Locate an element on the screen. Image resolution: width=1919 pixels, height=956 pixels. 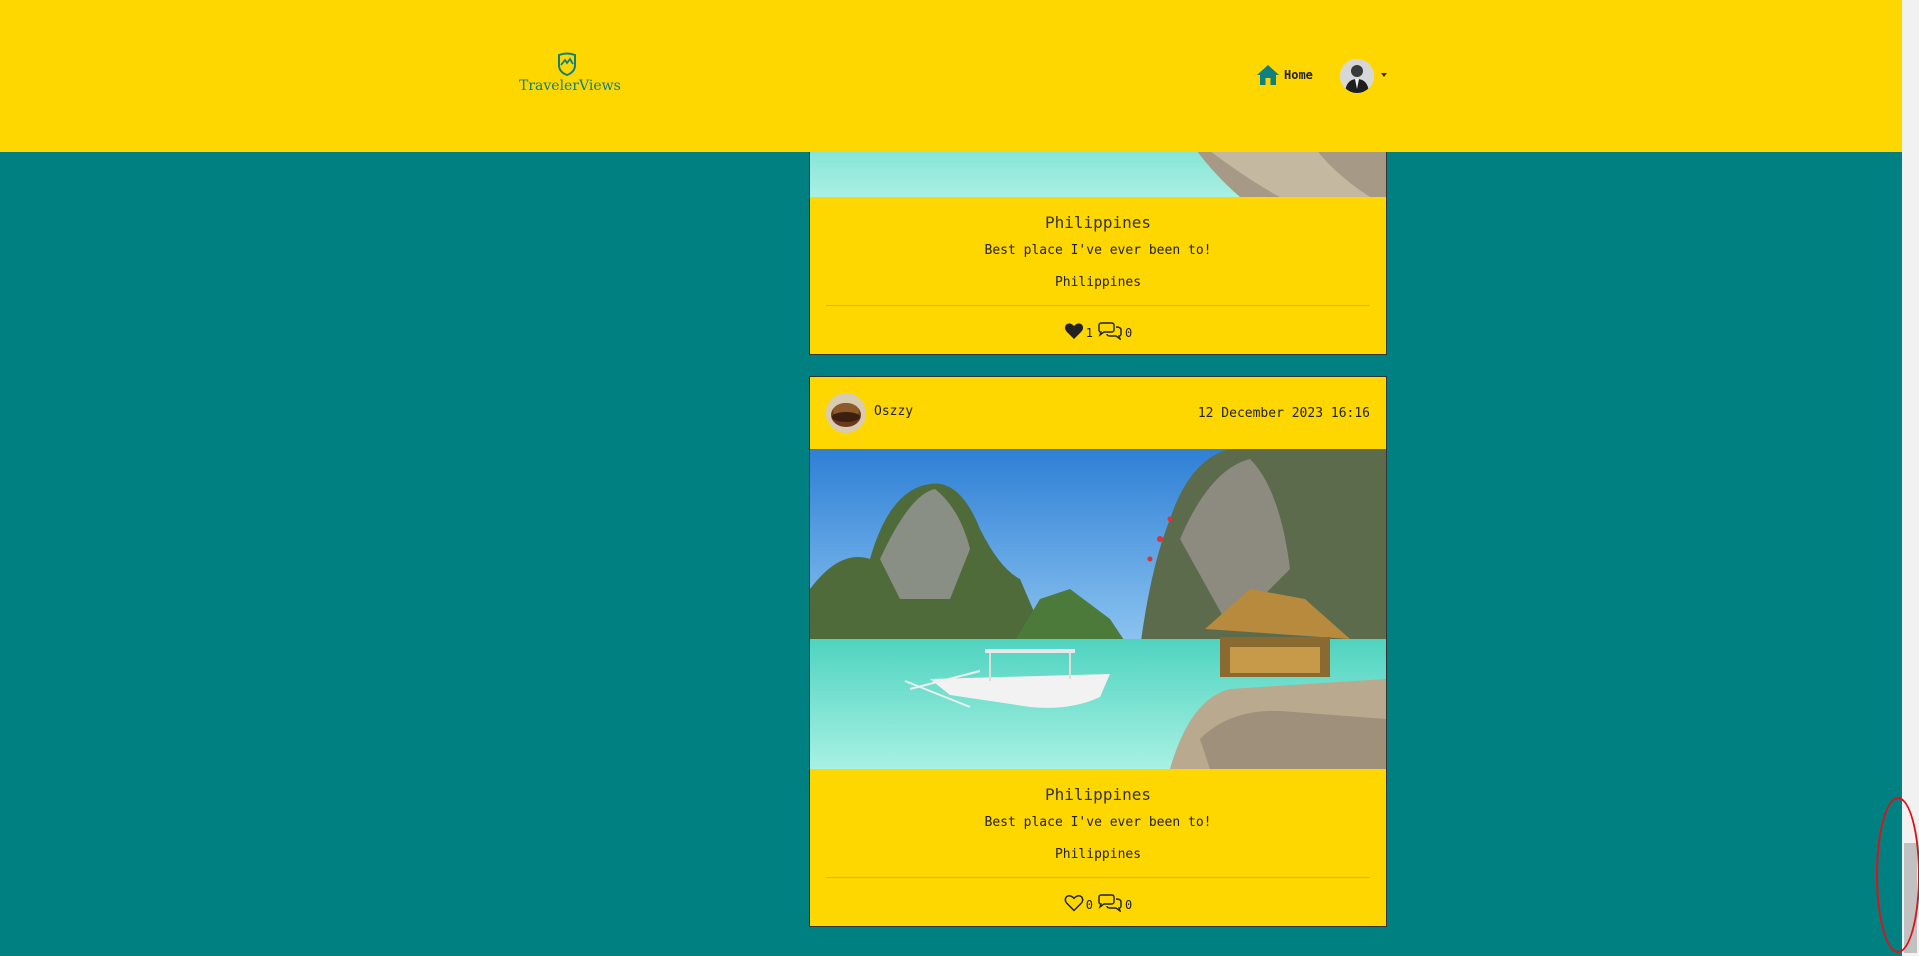
heart-outline-icon is located at coordinates (1074, 903).